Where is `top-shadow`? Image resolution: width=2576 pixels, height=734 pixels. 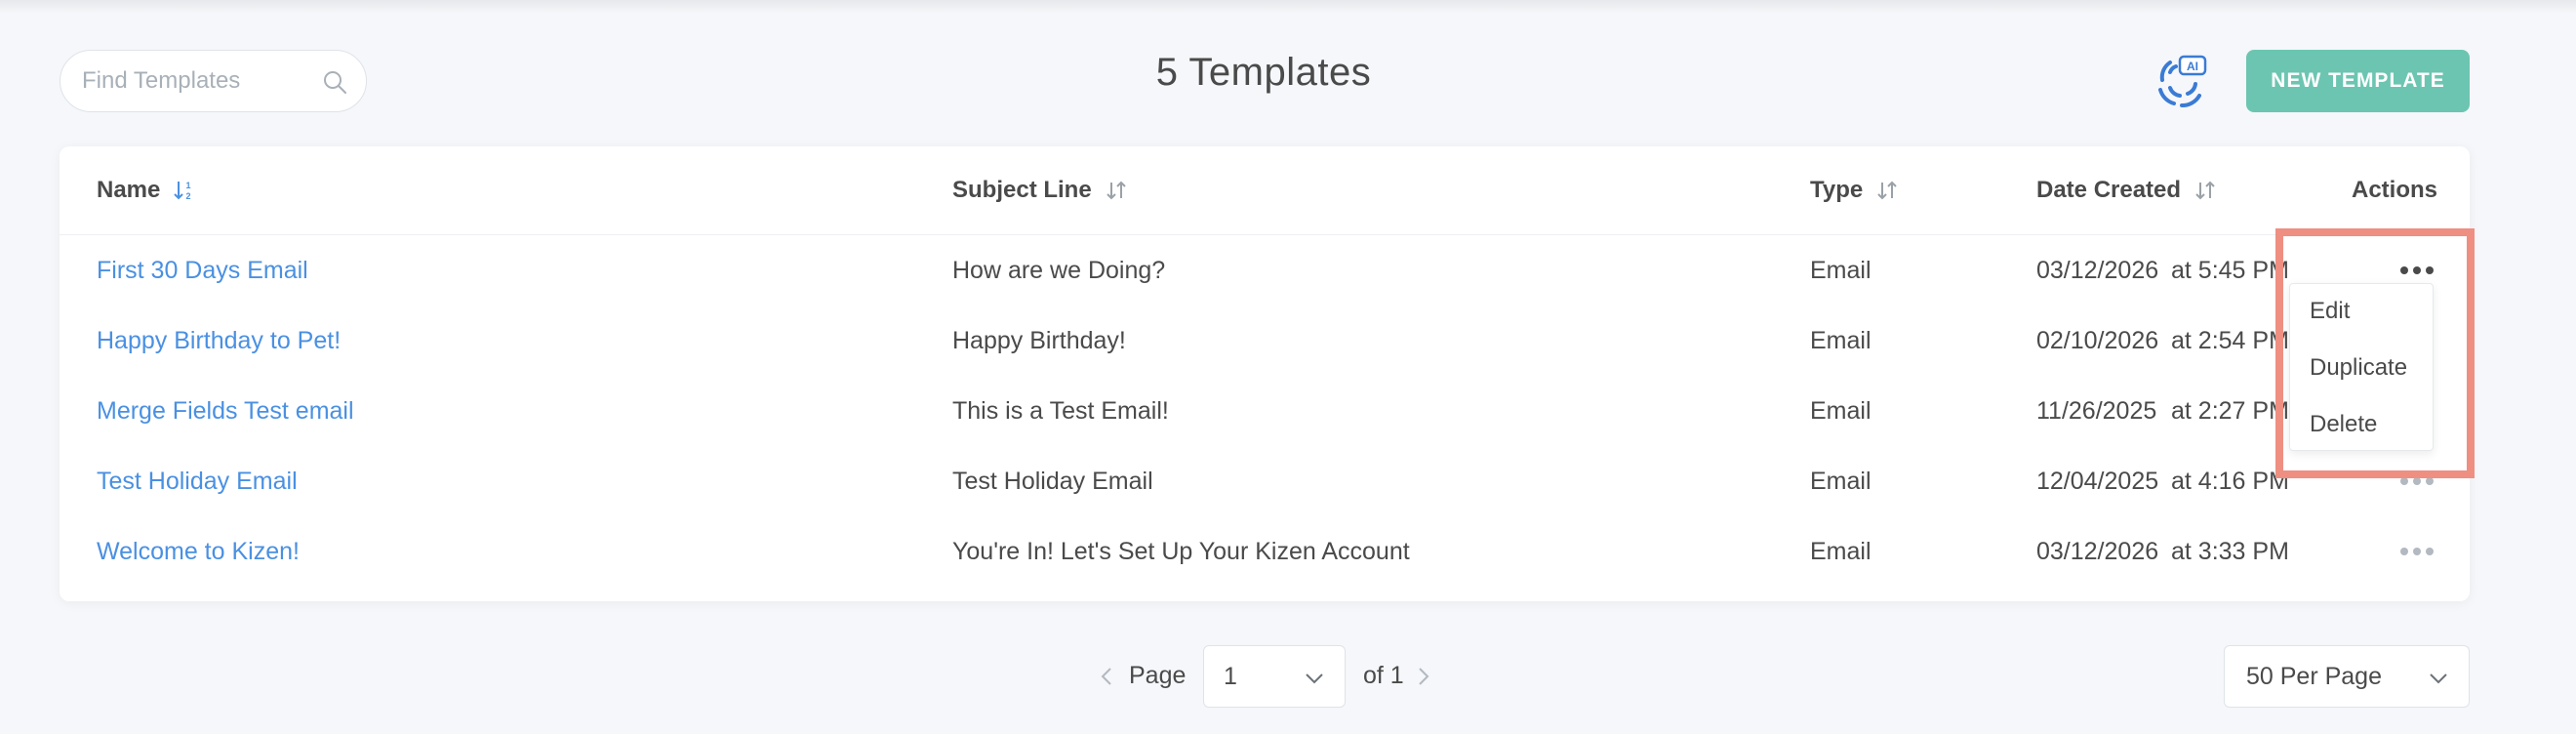 top-shadow is located at coordinates (1288, 7).